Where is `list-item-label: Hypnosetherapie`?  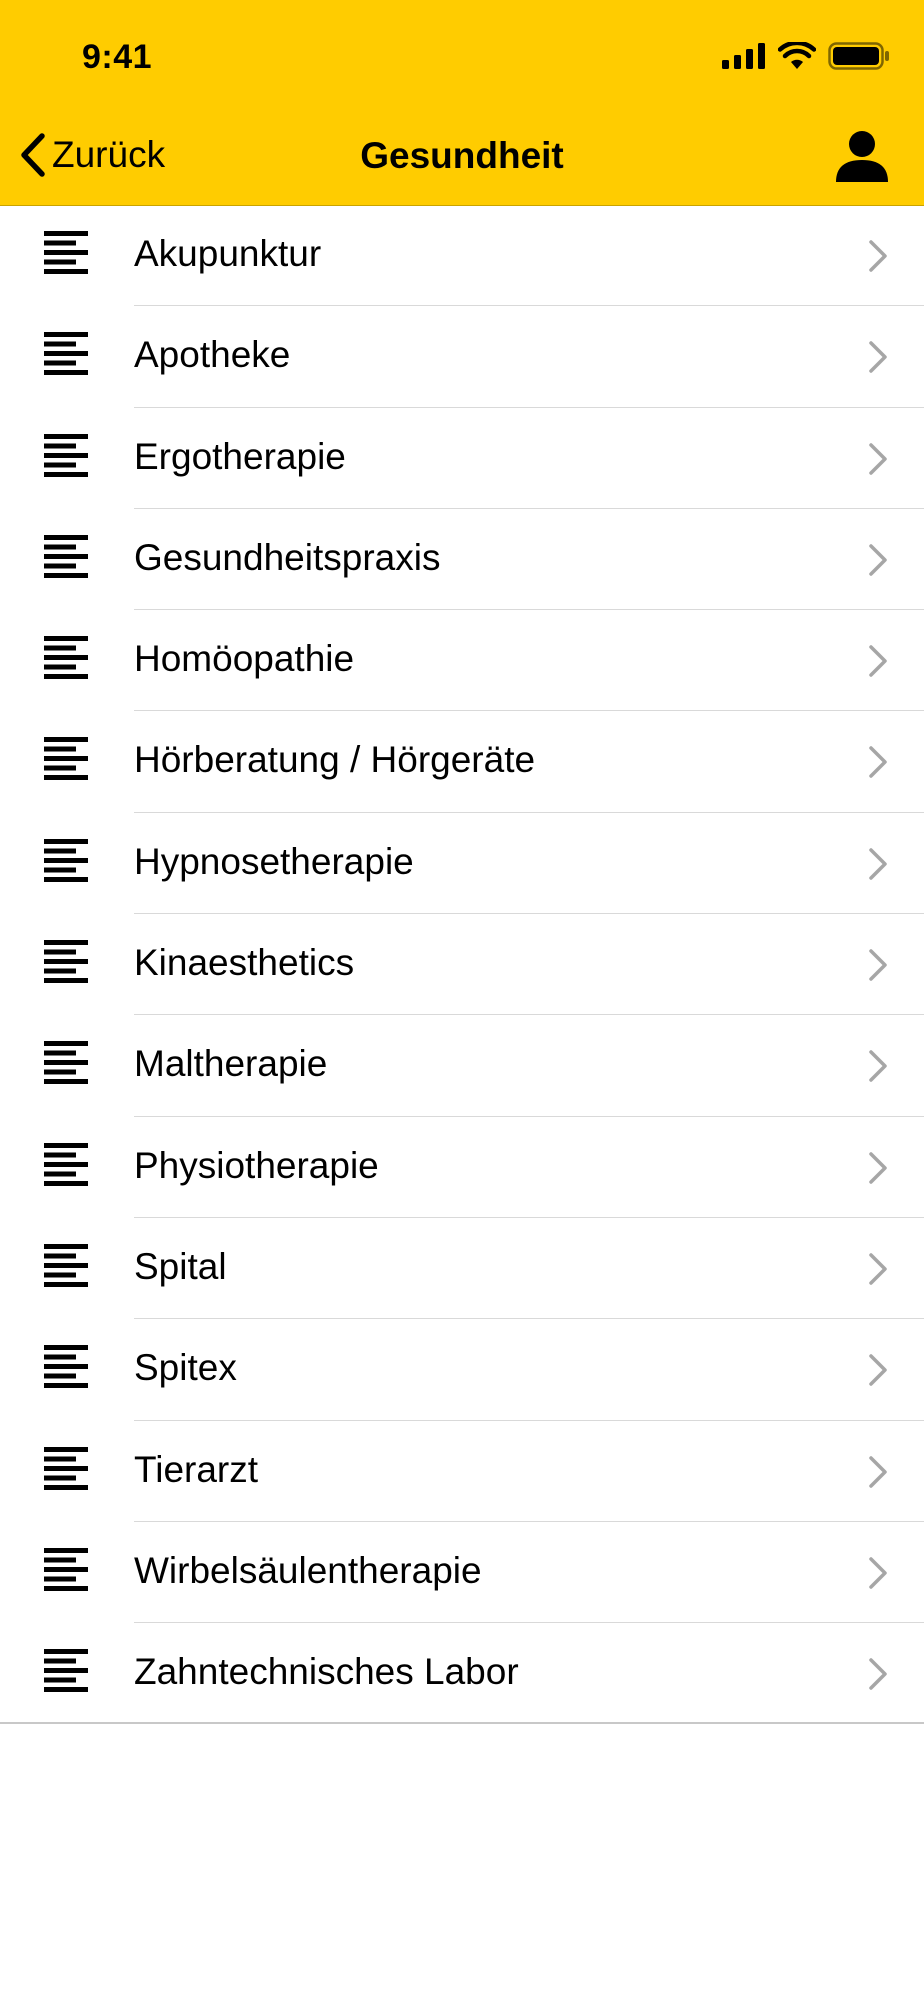 list-item-label: Hypnosetherapie is located at coordinates (274, 861).